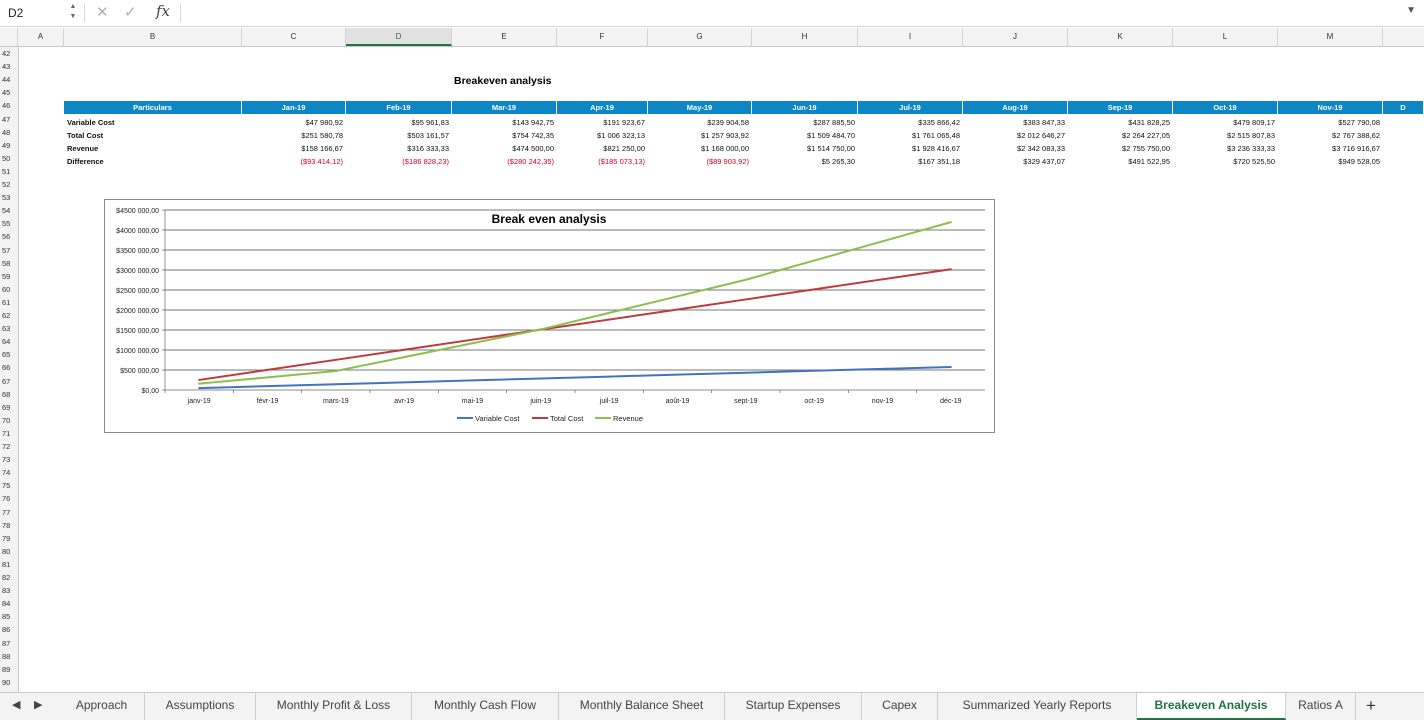 This screenshot has height=720, width=1424. Describe the element at coordinates (504, 37) in the screenshot. I see `column-header: E` at that location.